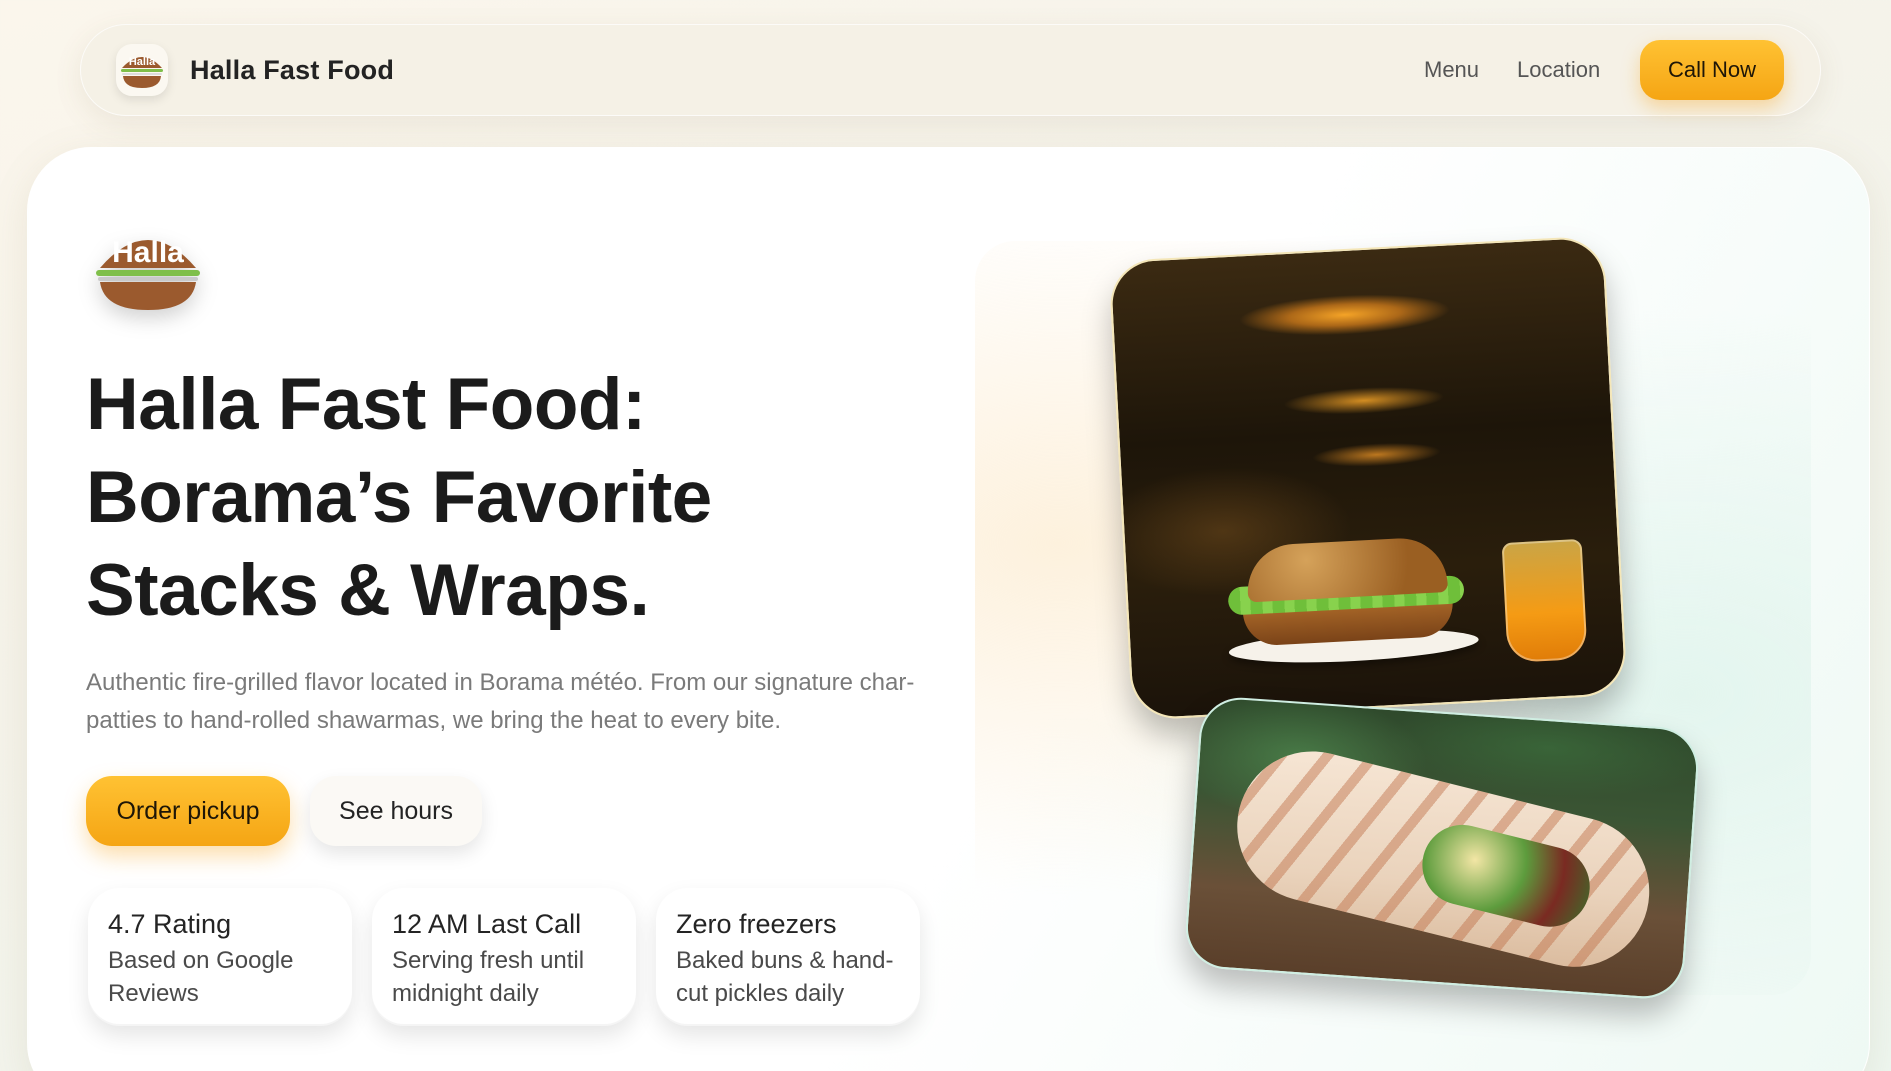  What do you see at coordinates (487, 924) in the screenshot?
I see `stat-title: 12 AM Last Call` at bounding box center [487, 924].